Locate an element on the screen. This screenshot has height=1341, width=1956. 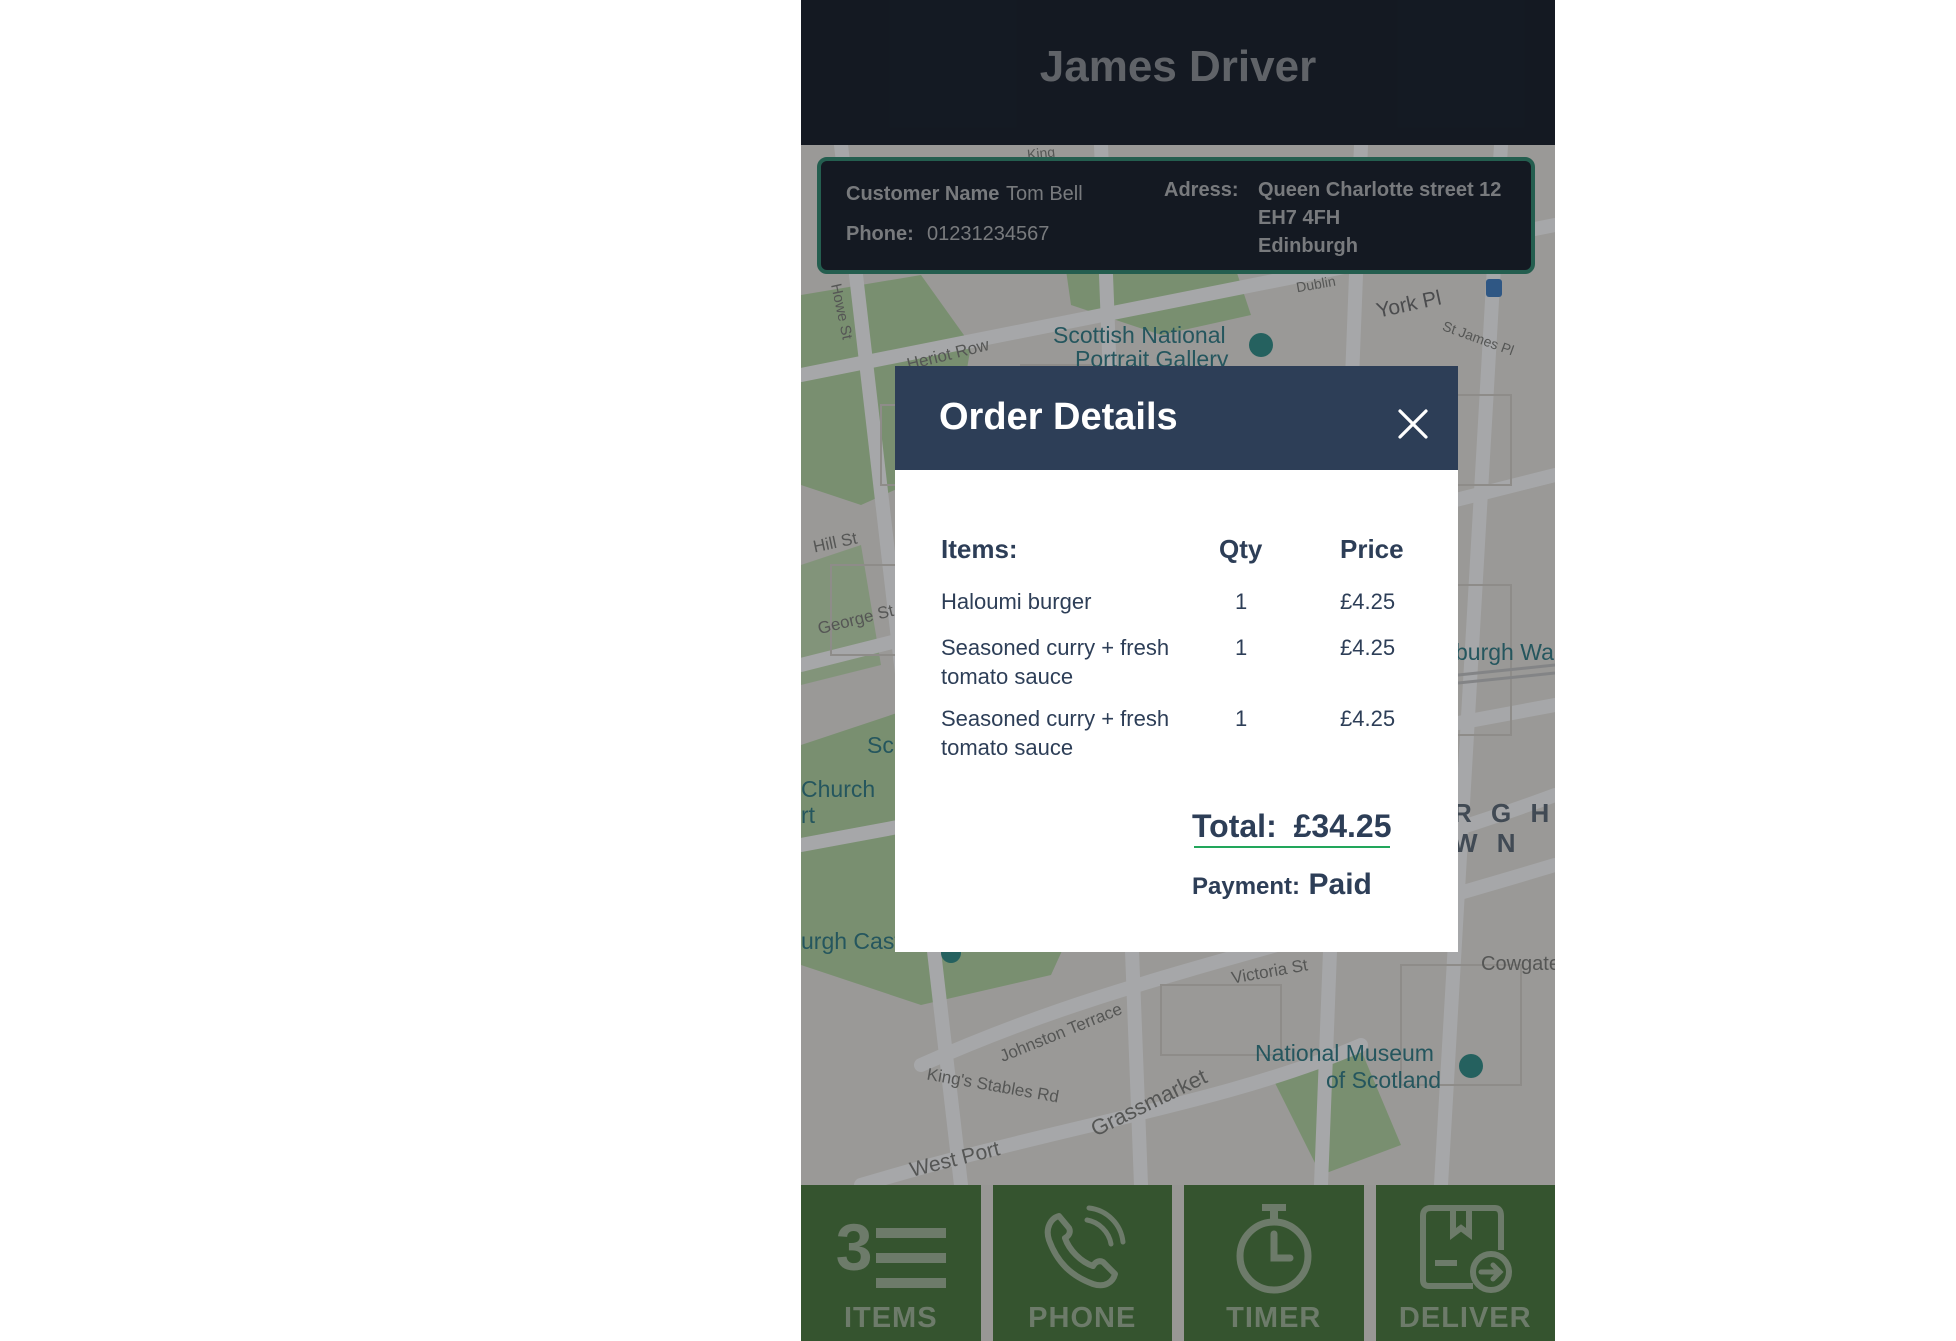
column-header-qty: Qty is located at coordinates (1241, 549).